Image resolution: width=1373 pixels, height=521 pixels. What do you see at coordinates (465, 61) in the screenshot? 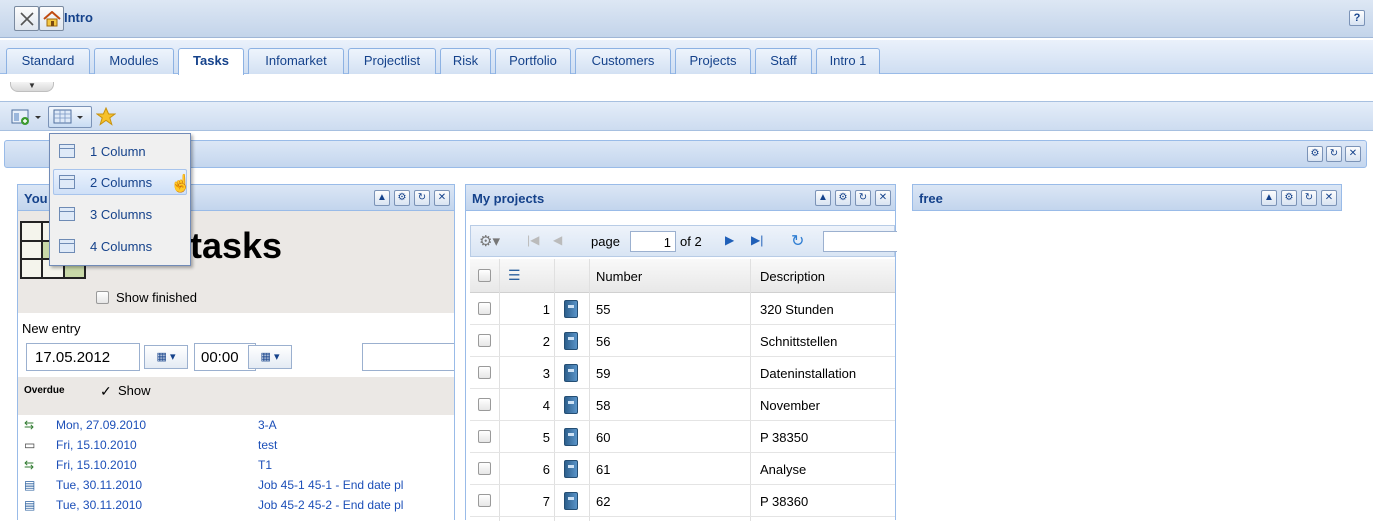
I see `tab-risk: Risk` at bounding box center [465, 61].